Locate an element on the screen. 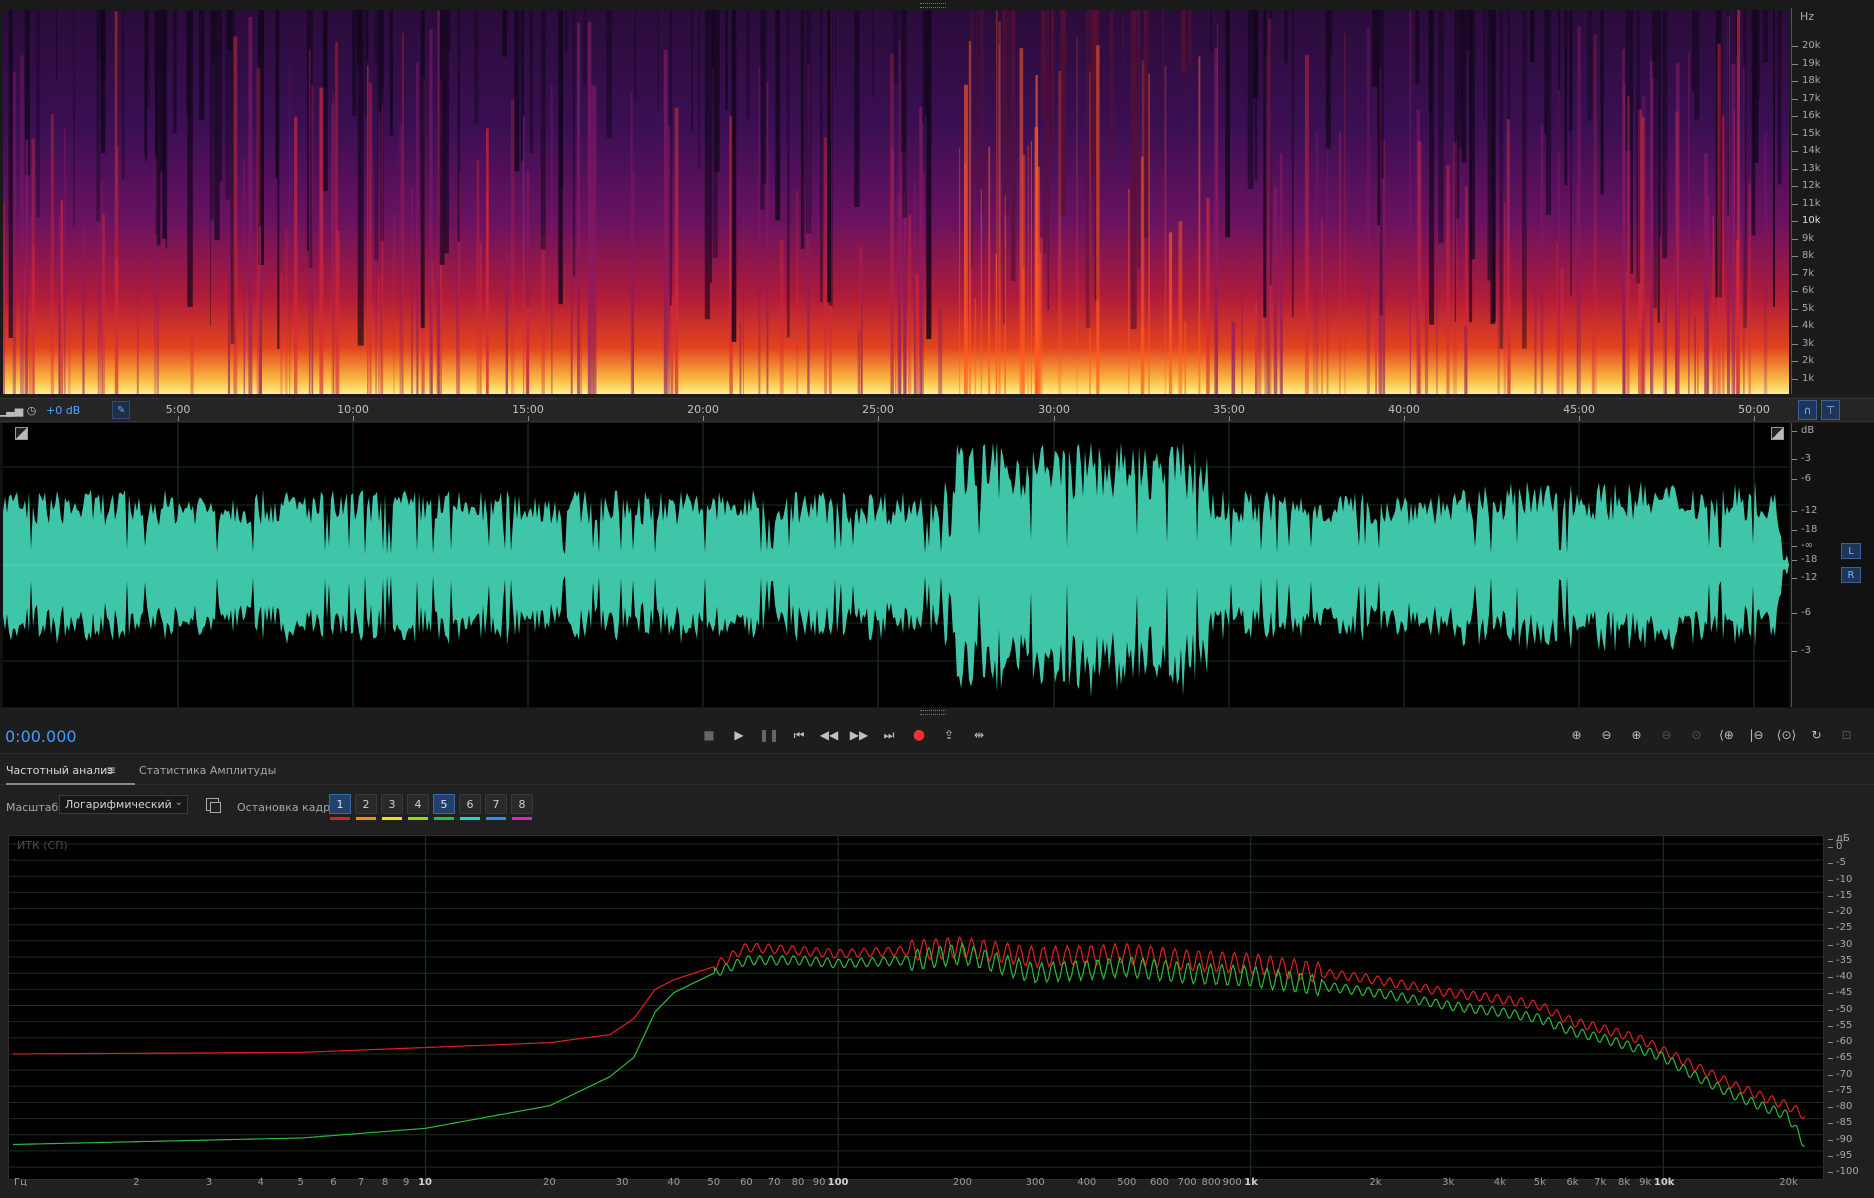 The height and width of the screenshot is (1198, 1874). time-label: 45:00 is located at coordinates (1579, 409).